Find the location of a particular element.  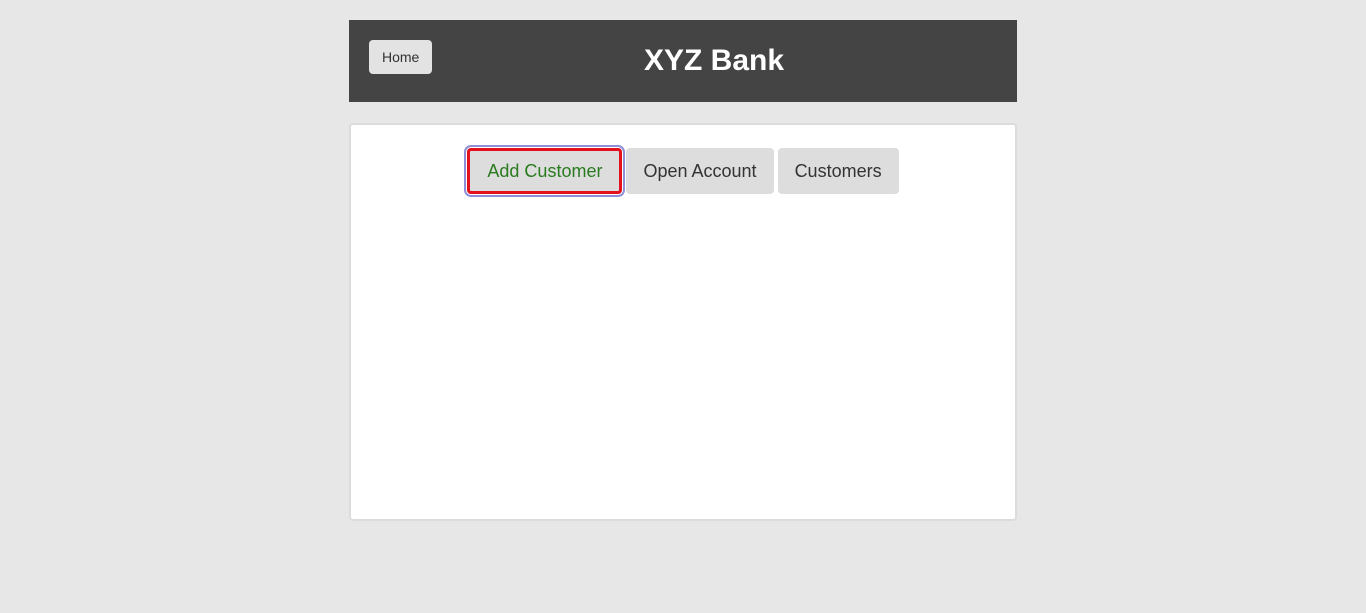

tab-bar: Add Customer Open Account Customers is located at coordinates (683, 171).